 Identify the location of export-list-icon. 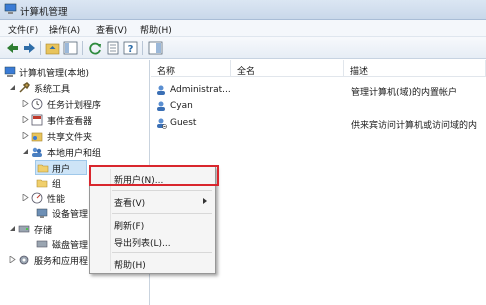
(113, 48).